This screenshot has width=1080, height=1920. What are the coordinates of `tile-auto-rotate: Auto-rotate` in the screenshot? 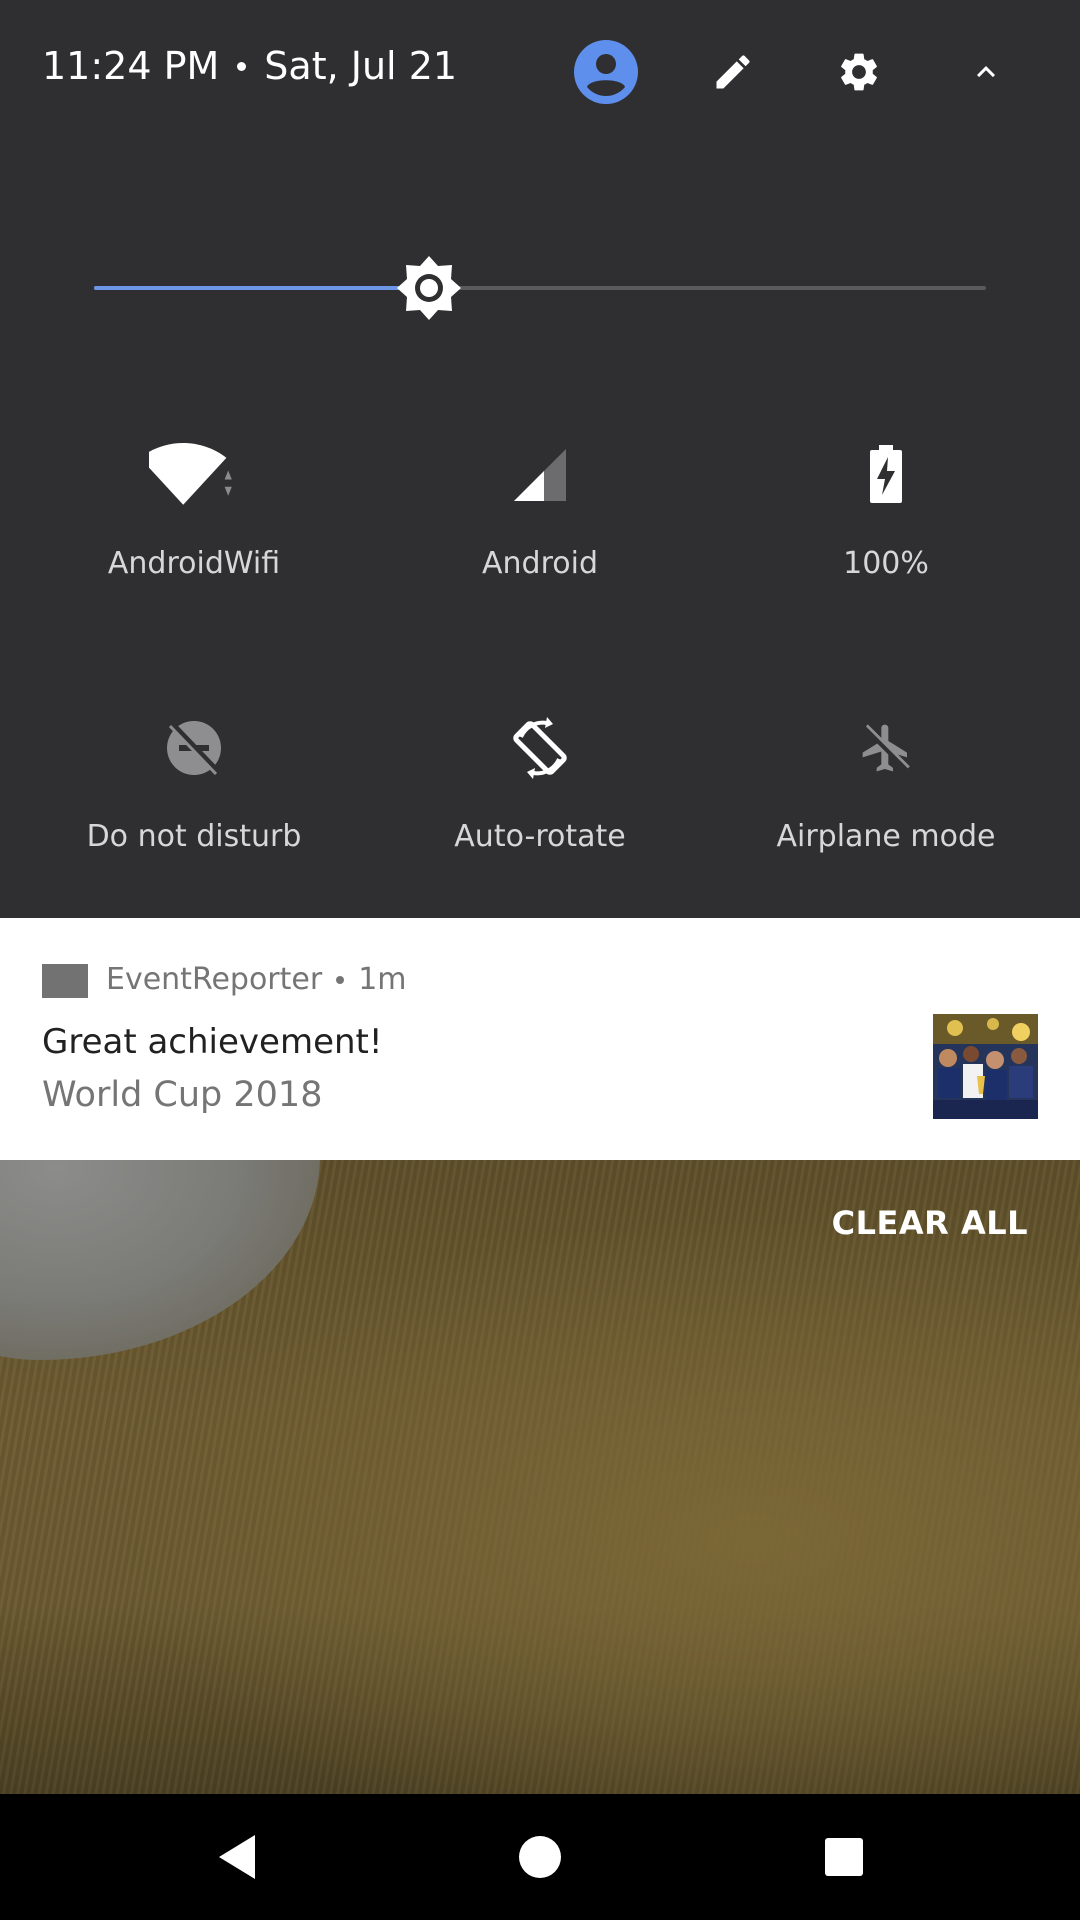 It's located at (540, 803).